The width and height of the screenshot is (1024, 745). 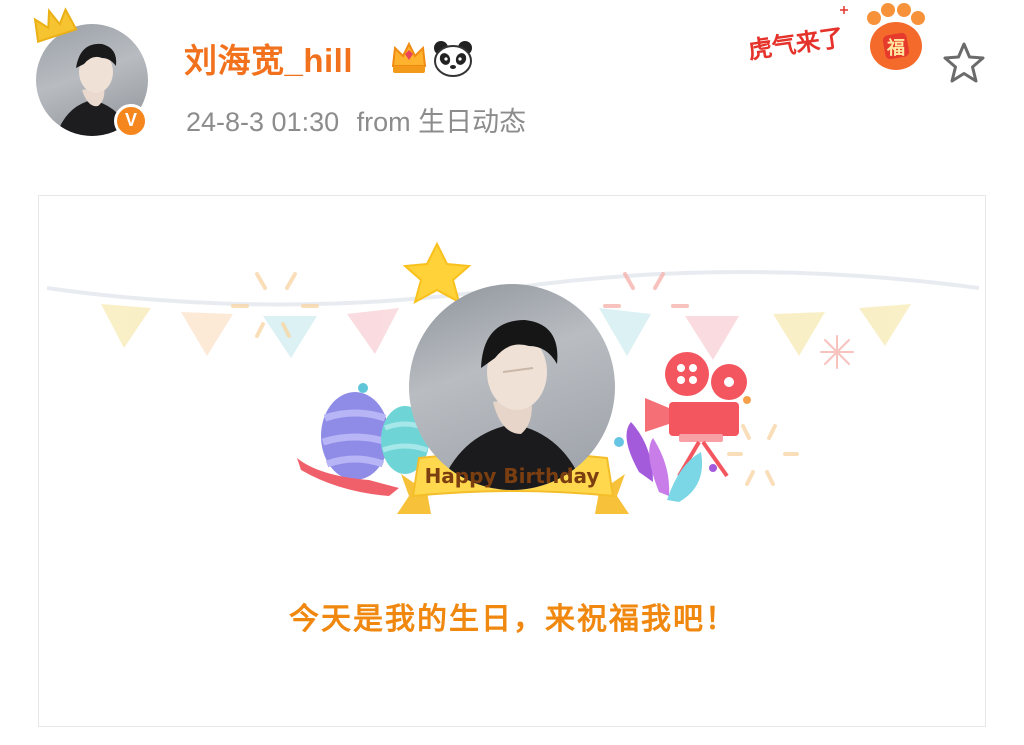 I want to click on panda-badge-icon, so click(x=453, y=58).